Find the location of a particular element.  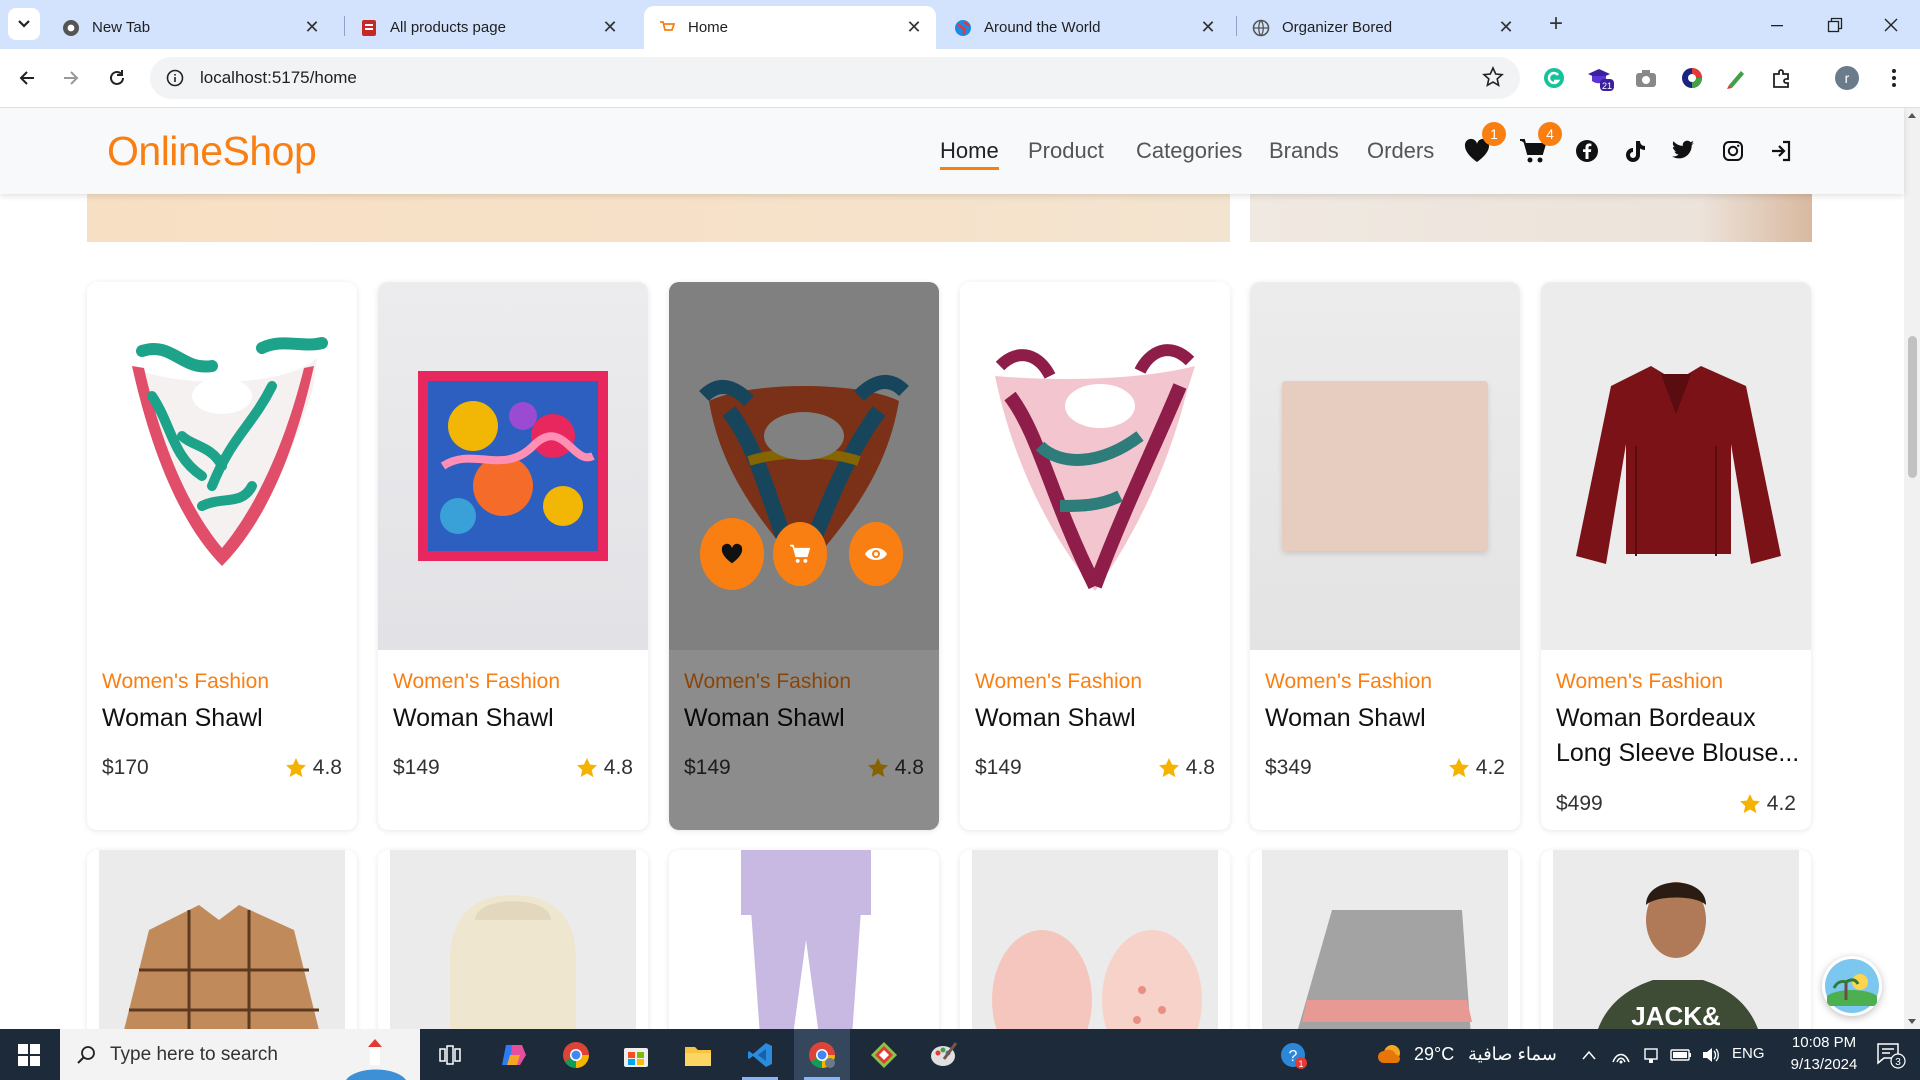

tab-search-button is located at coordinates (24, 24).